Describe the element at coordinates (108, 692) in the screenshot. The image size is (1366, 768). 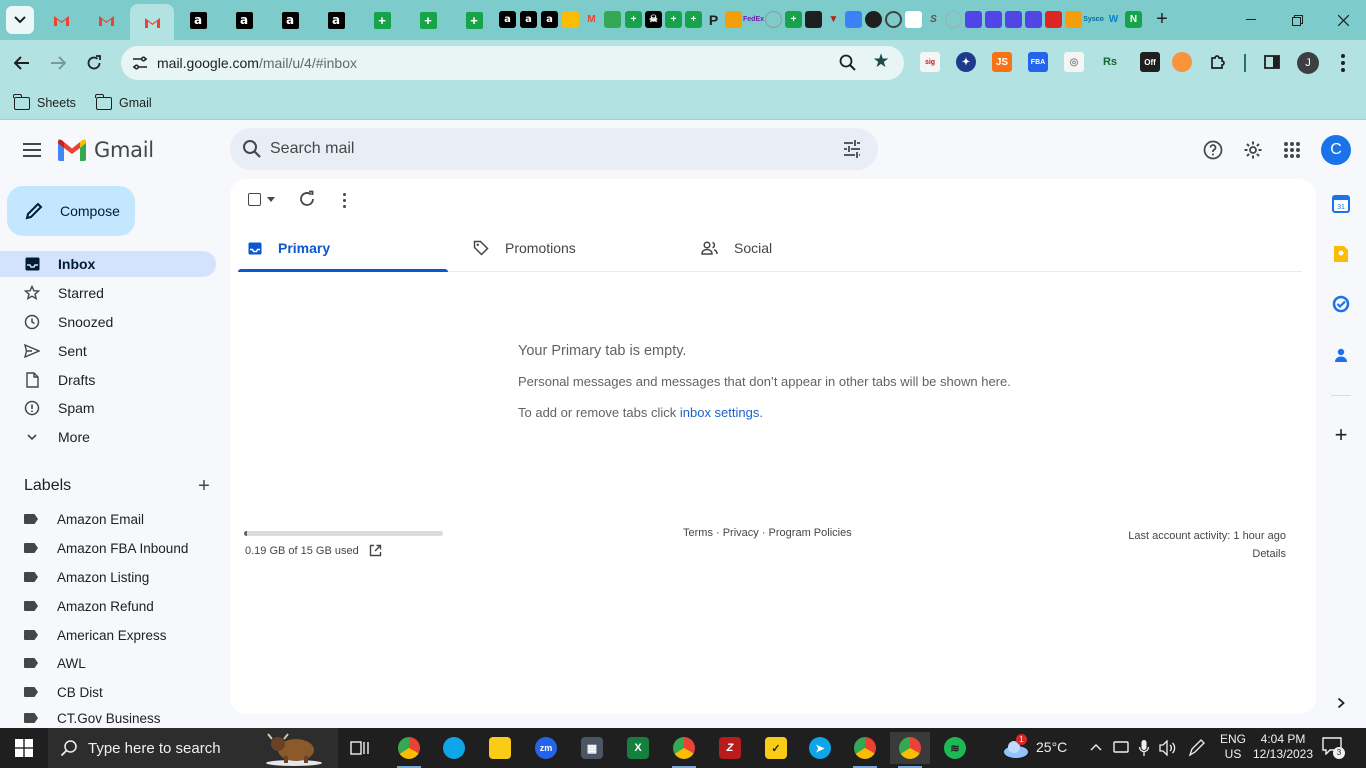
I see `label-item: CB Dist` at that location.